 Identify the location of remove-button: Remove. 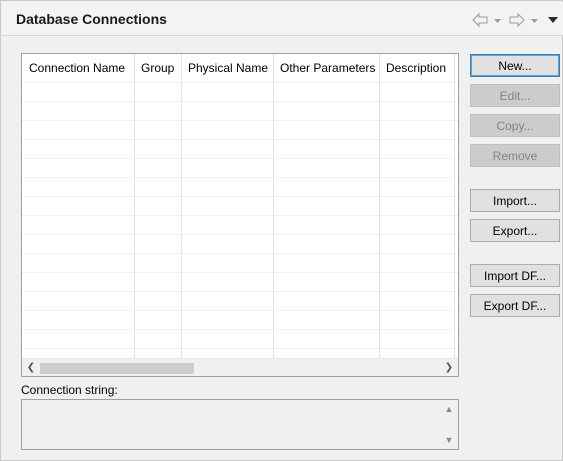
(515, 155).